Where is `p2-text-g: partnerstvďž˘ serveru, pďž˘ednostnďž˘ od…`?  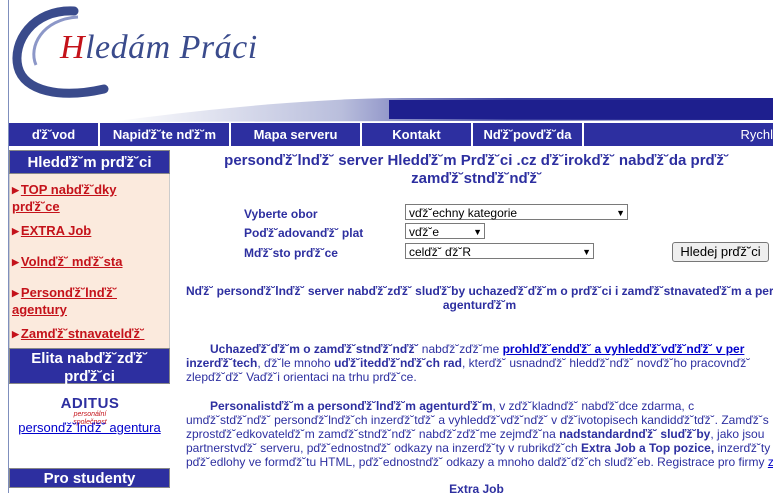 p2-text-g: partnerstvďž˘ serveru, pďž˘ednostnďž˘ od… is located at coordinates (384, 448).